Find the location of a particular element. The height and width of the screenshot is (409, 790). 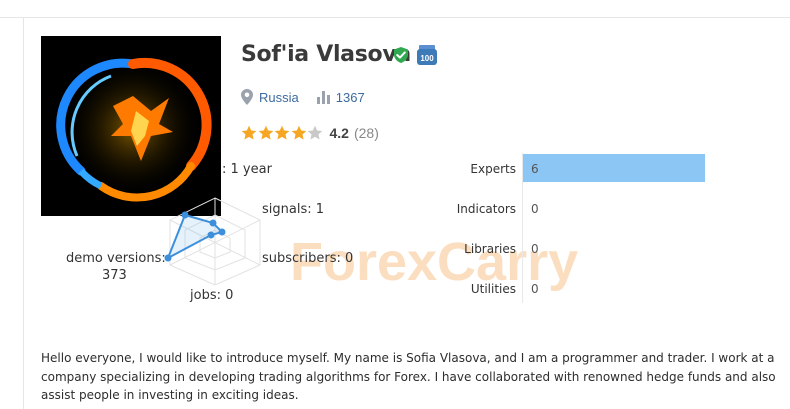

top-divider is located at coordinates (395, 17).